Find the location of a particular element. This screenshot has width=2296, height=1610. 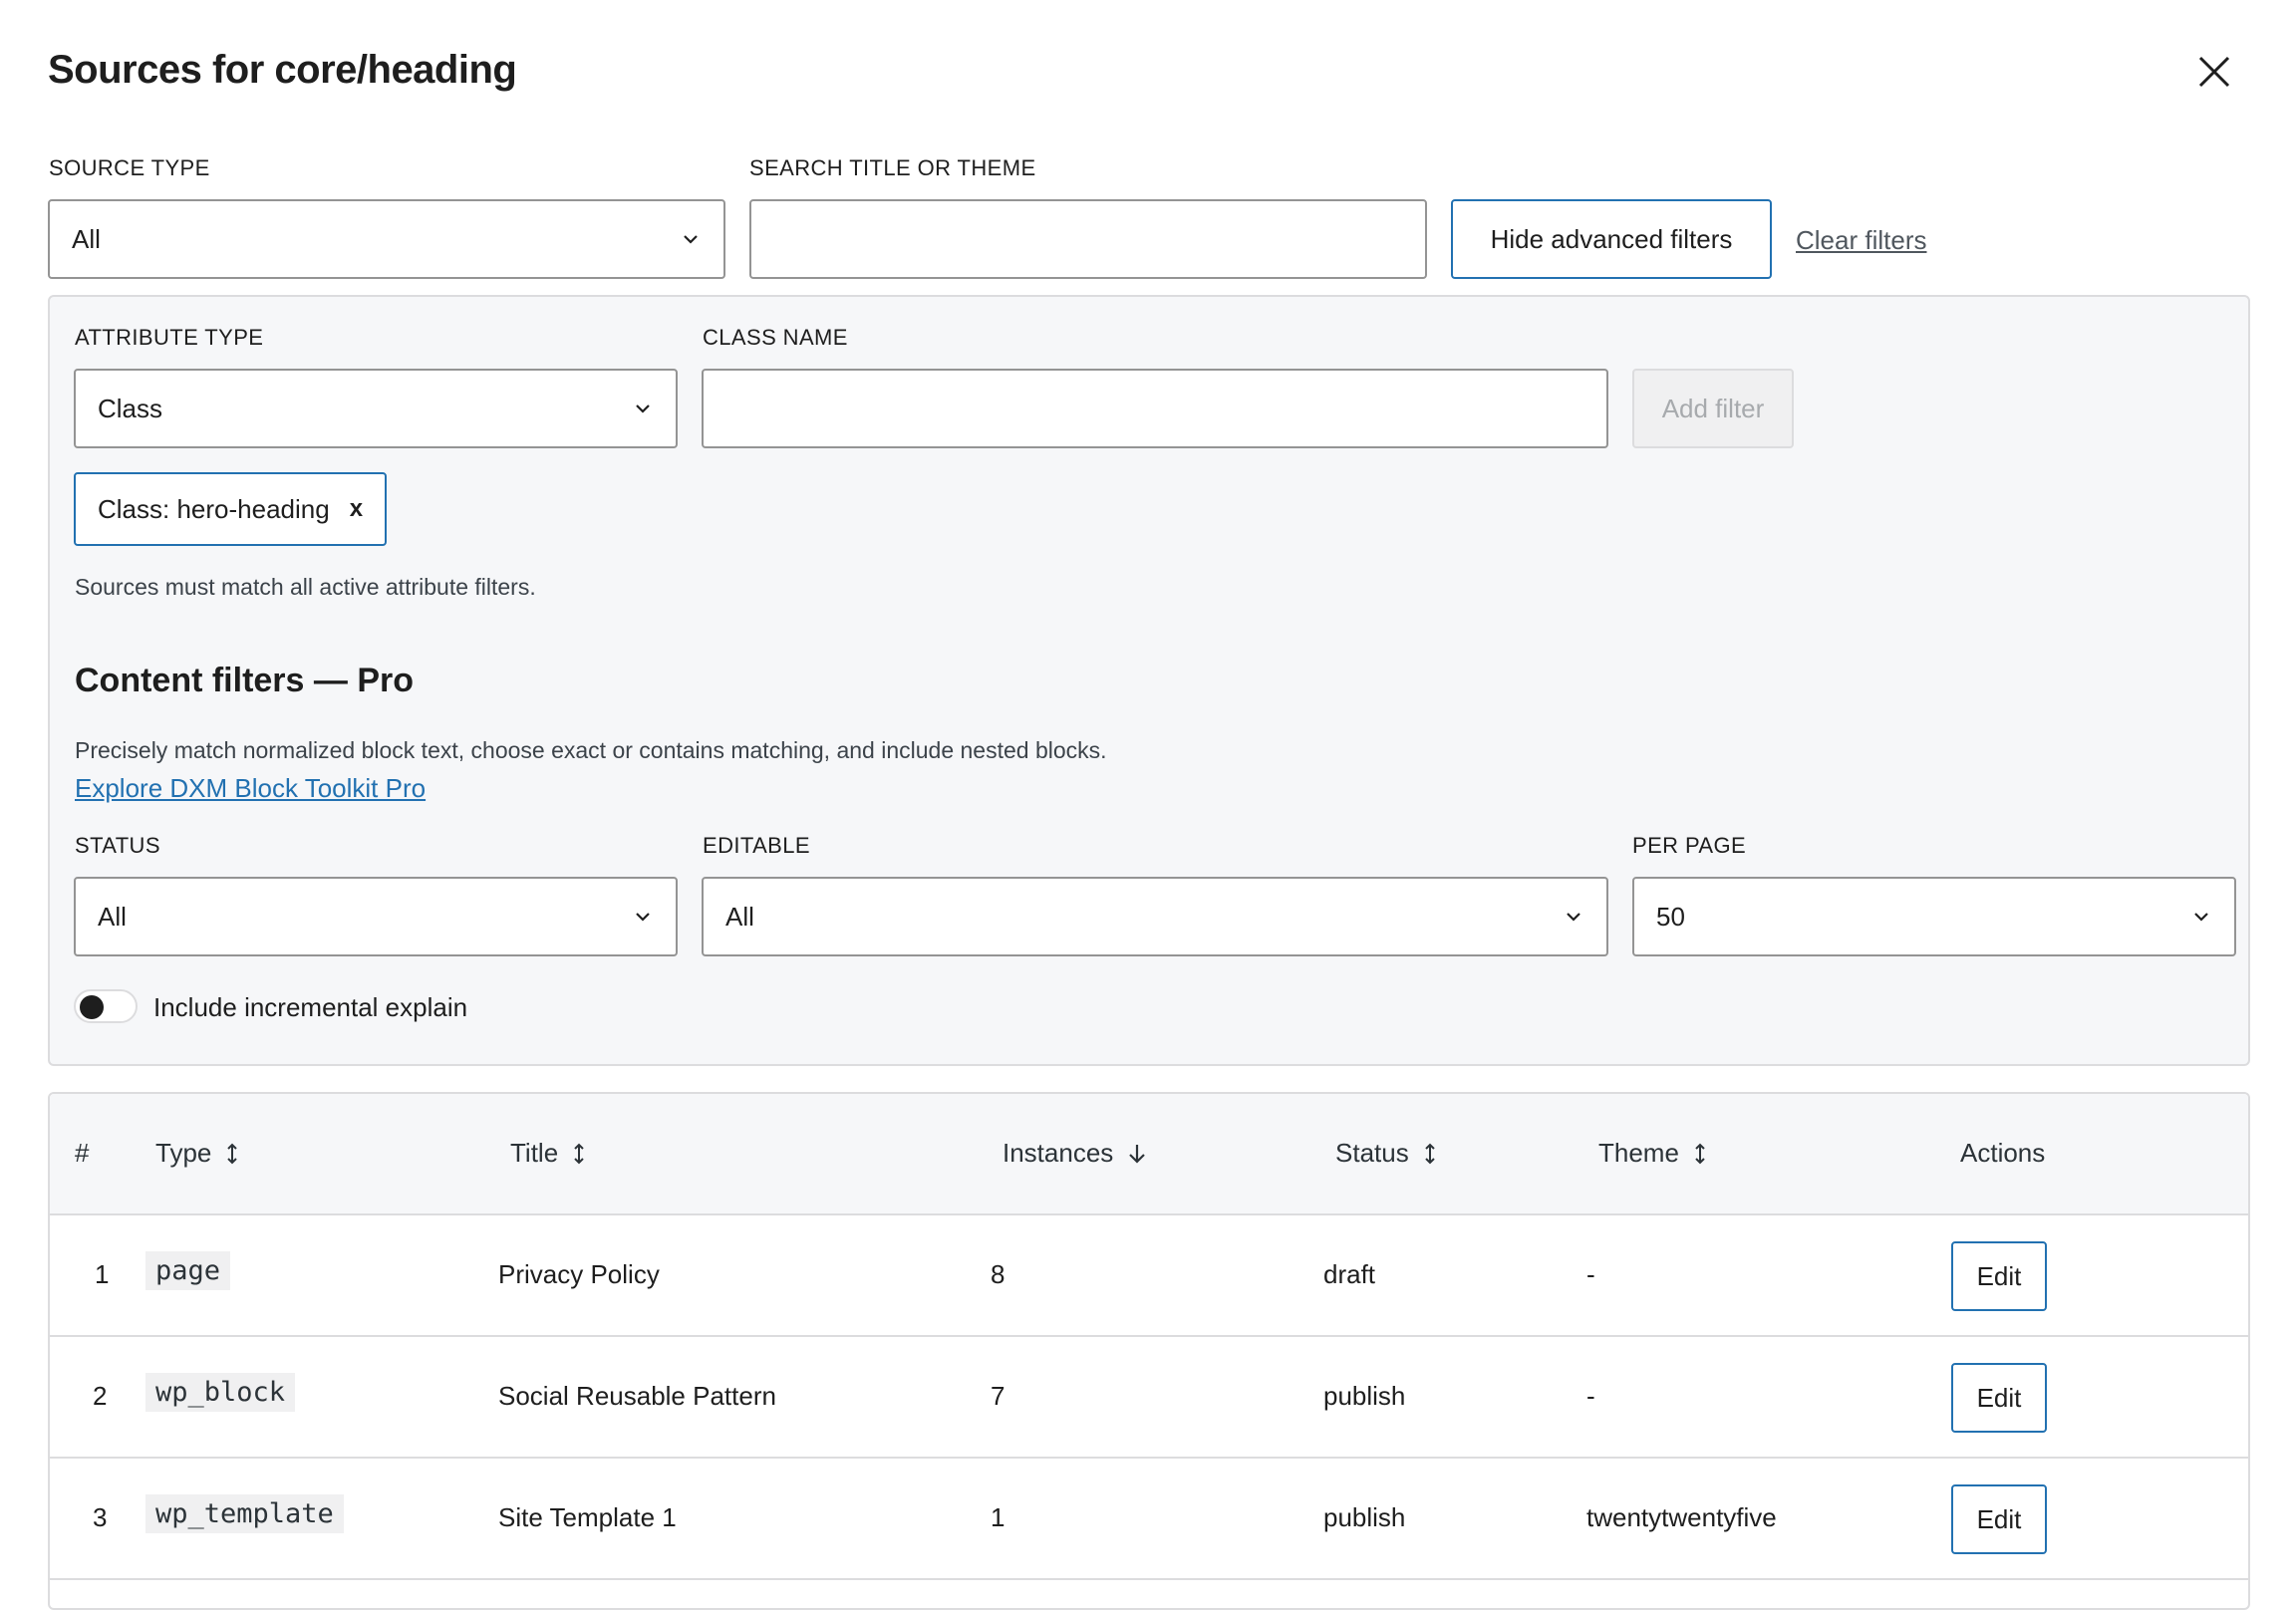

hide-advanced-filters-button: Hide advanced filters is located at coordinates (1611, 239).